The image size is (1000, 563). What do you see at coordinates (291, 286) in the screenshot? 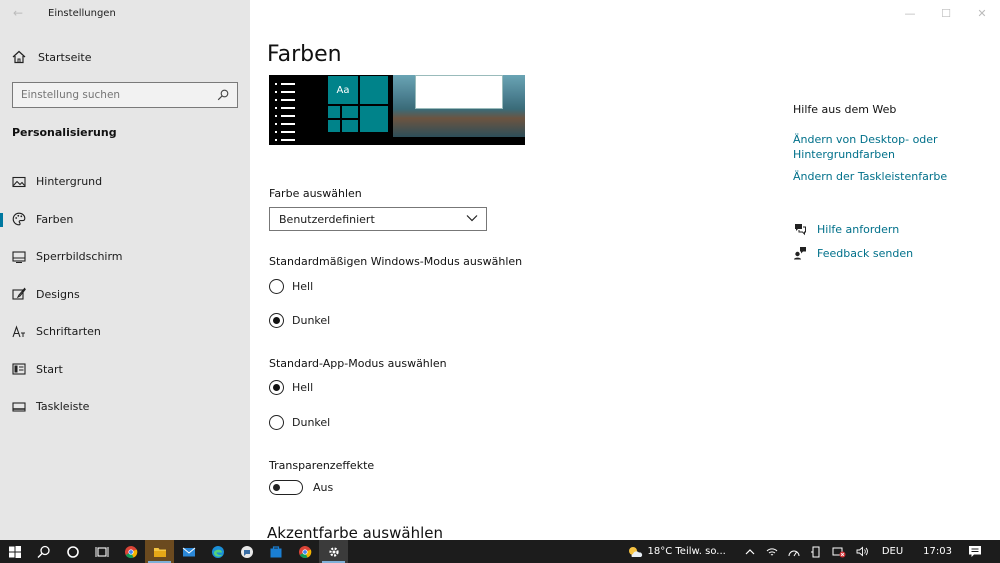
I see `windows-mode-light: Hell` at bounding box center [291, 286].